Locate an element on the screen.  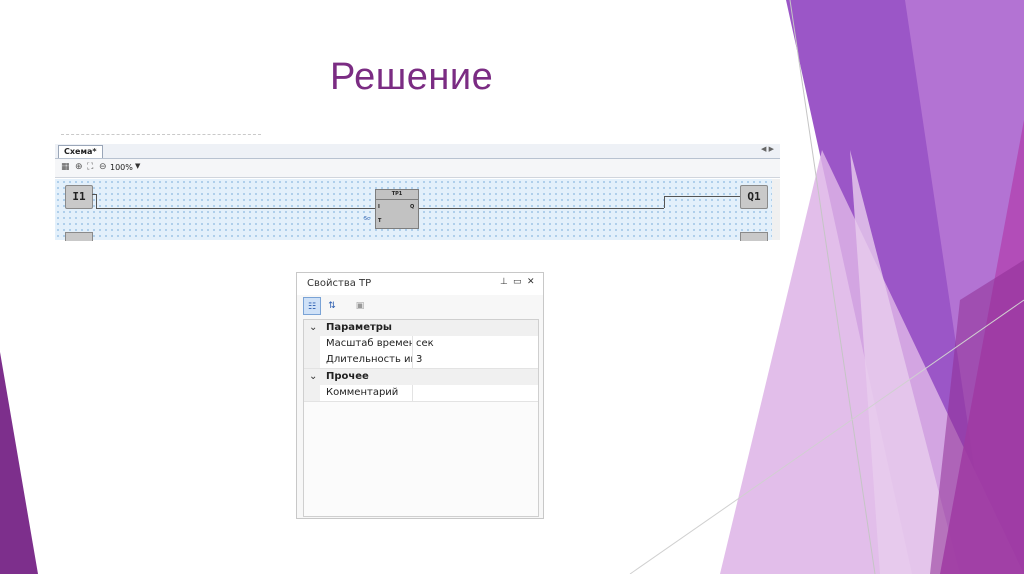
category-label: Параметры is located at coordinates (359, 327).